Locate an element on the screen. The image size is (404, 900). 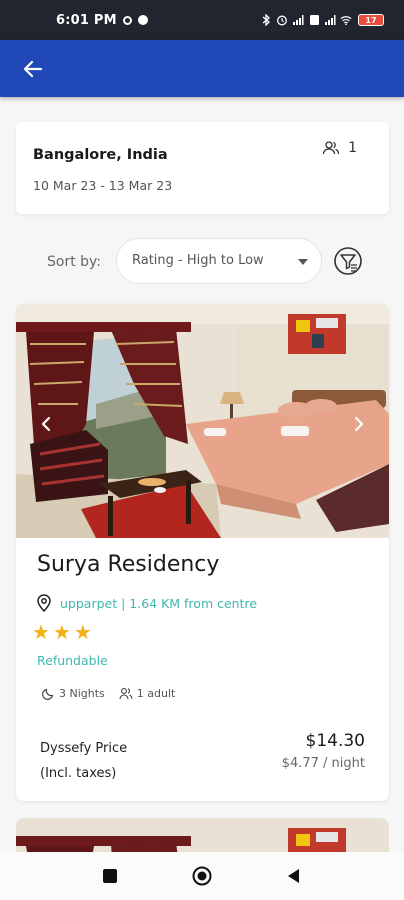
app-bar is located at coordinates (202, 68).